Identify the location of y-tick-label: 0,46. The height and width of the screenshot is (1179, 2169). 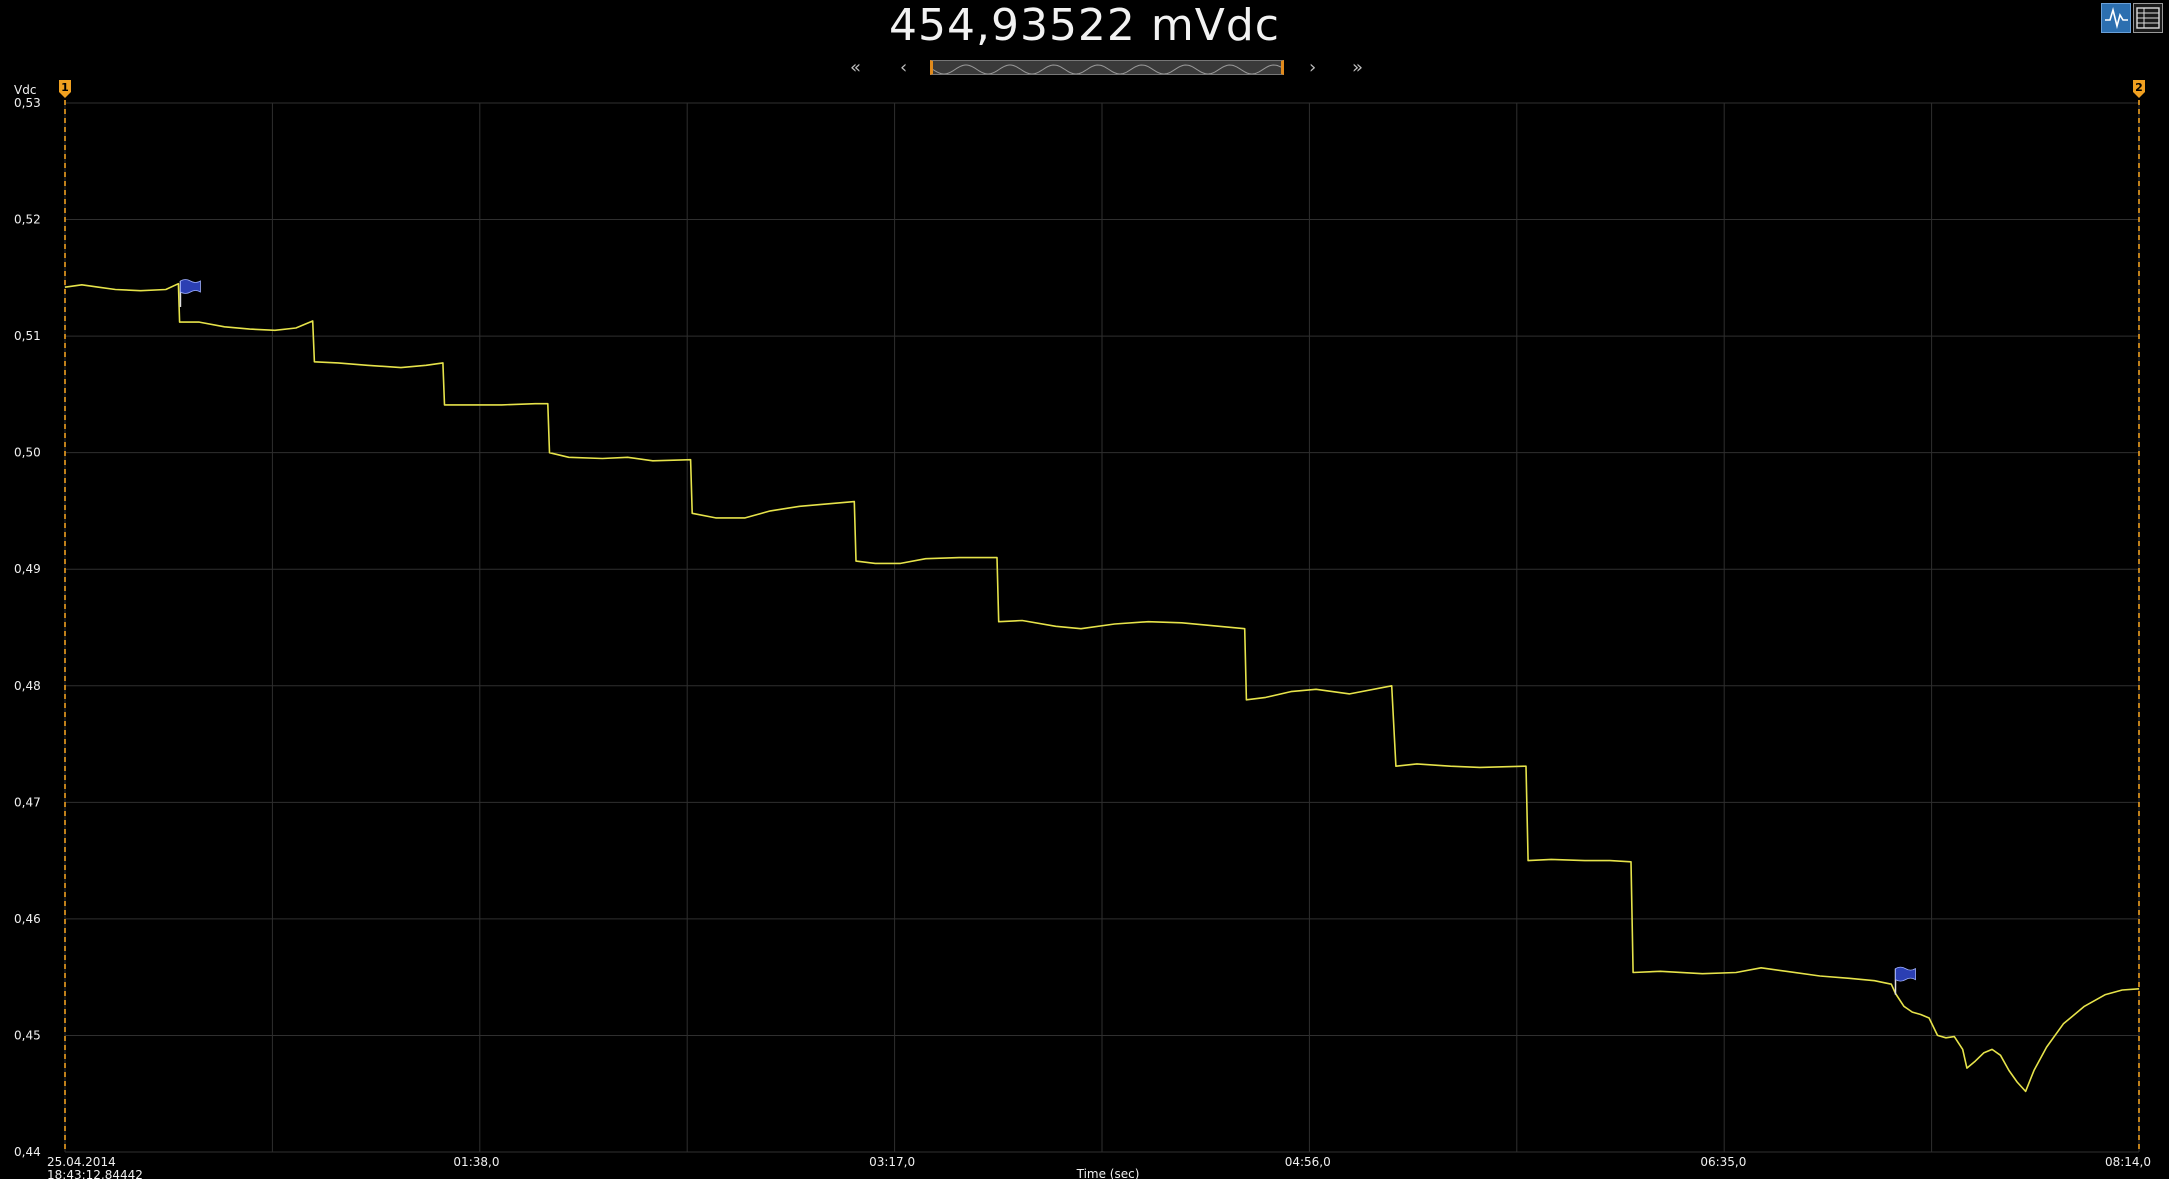
(27, 919).